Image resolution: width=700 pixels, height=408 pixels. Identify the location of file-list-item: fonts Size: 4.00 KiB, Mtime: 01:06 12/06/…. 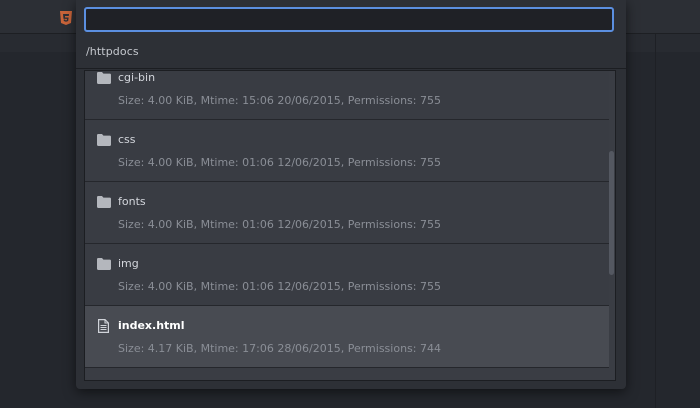
(347, 213).